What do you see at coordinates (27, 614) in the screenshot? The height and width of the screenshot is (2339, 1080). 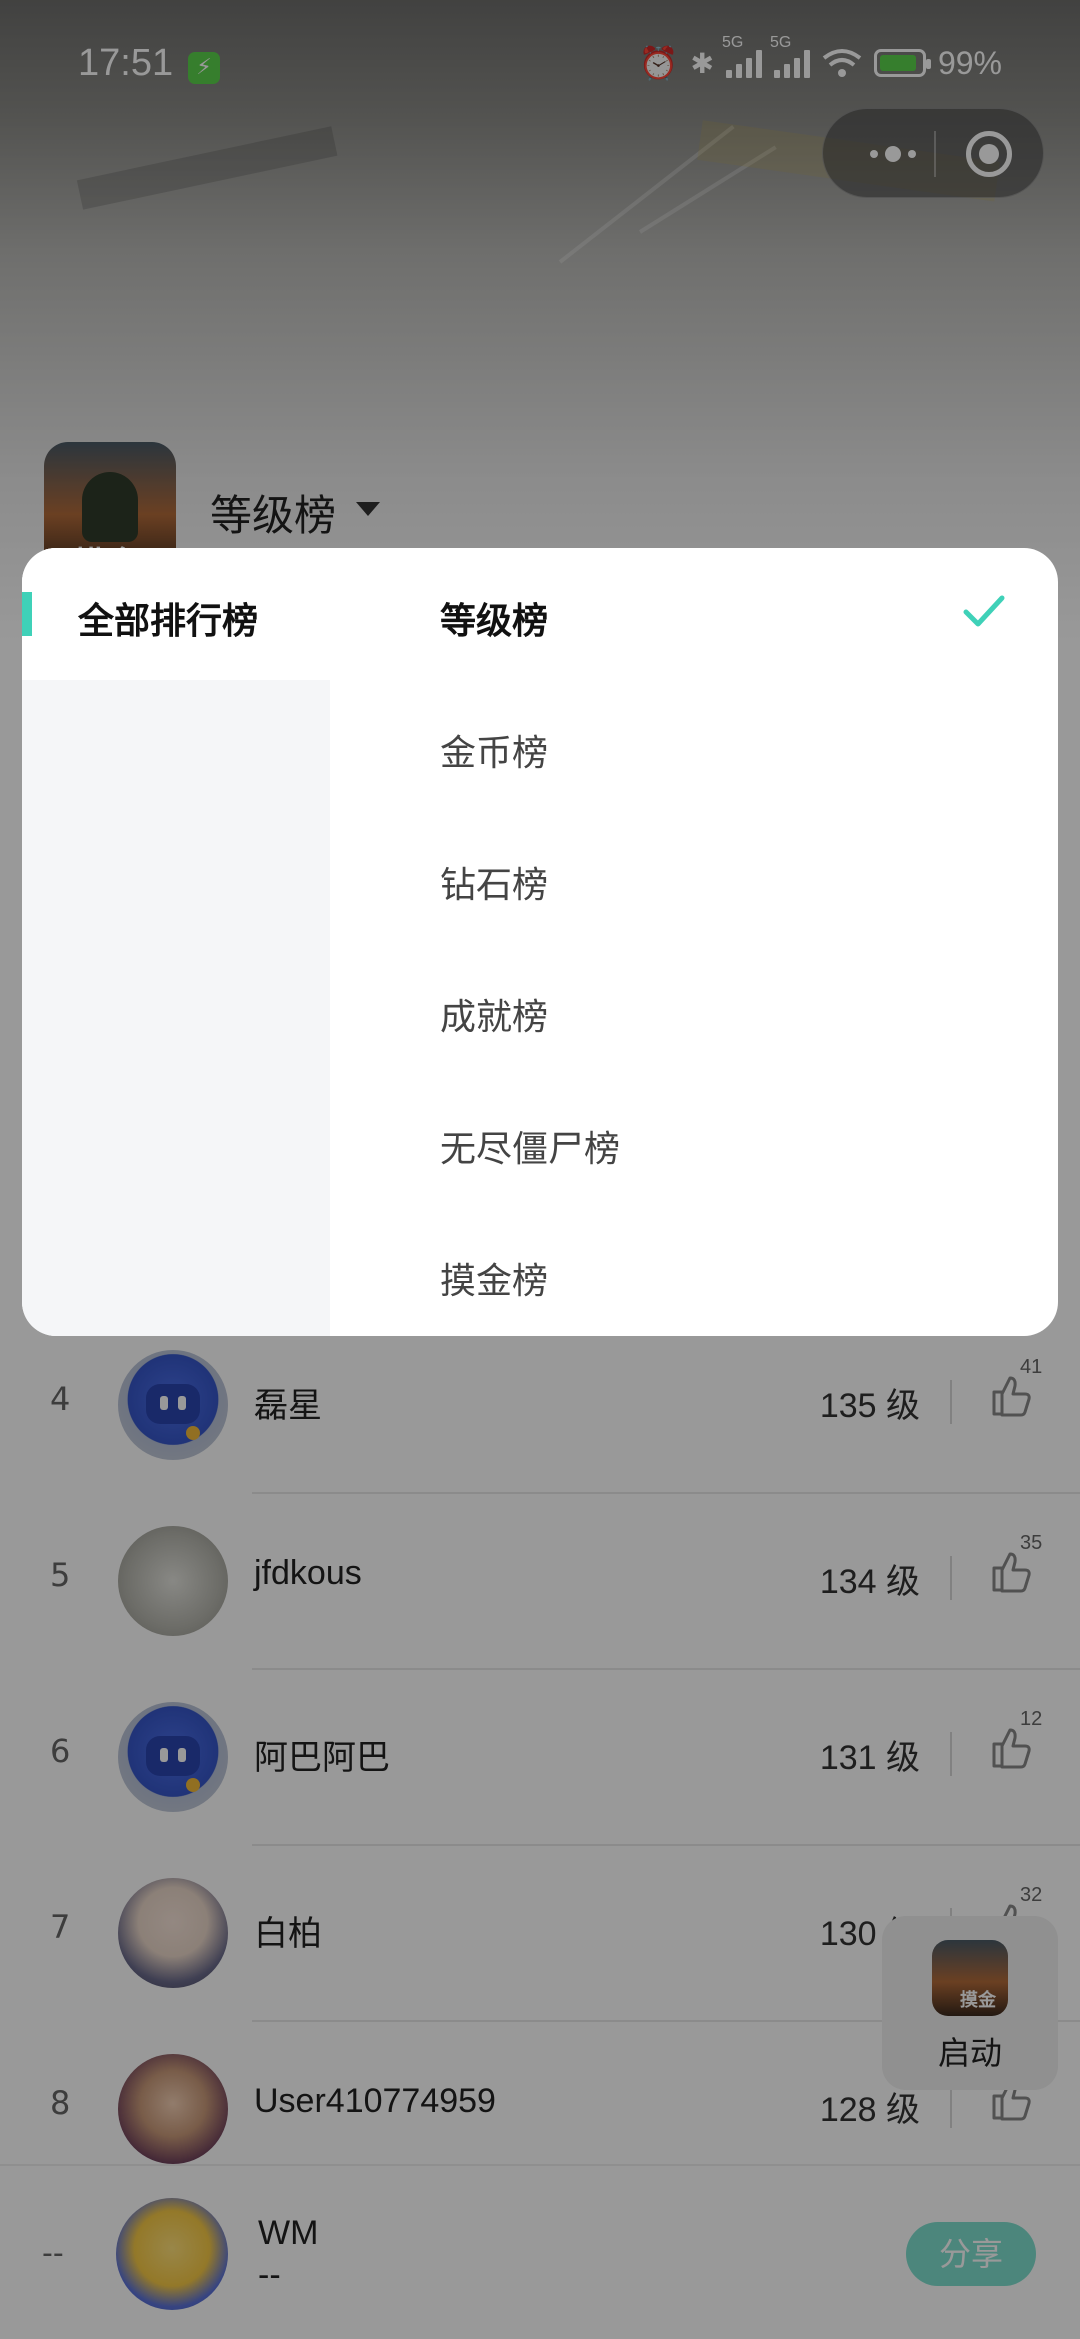 I see `active-indicator` at bounding box center [27, 614].